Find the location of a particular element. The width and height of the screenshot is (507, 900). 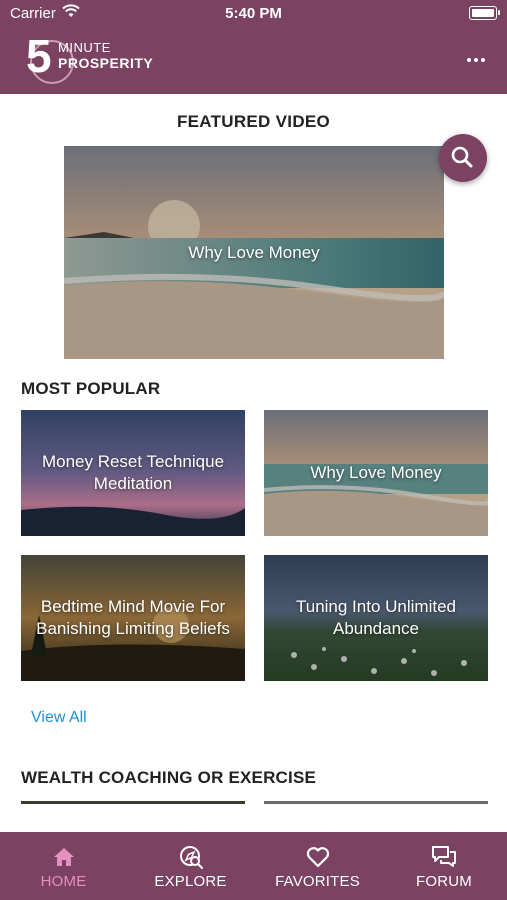

bottom-tab-bar: HOME EXPLORE FAVORITES FORUM is located at coordinates (253, 866).